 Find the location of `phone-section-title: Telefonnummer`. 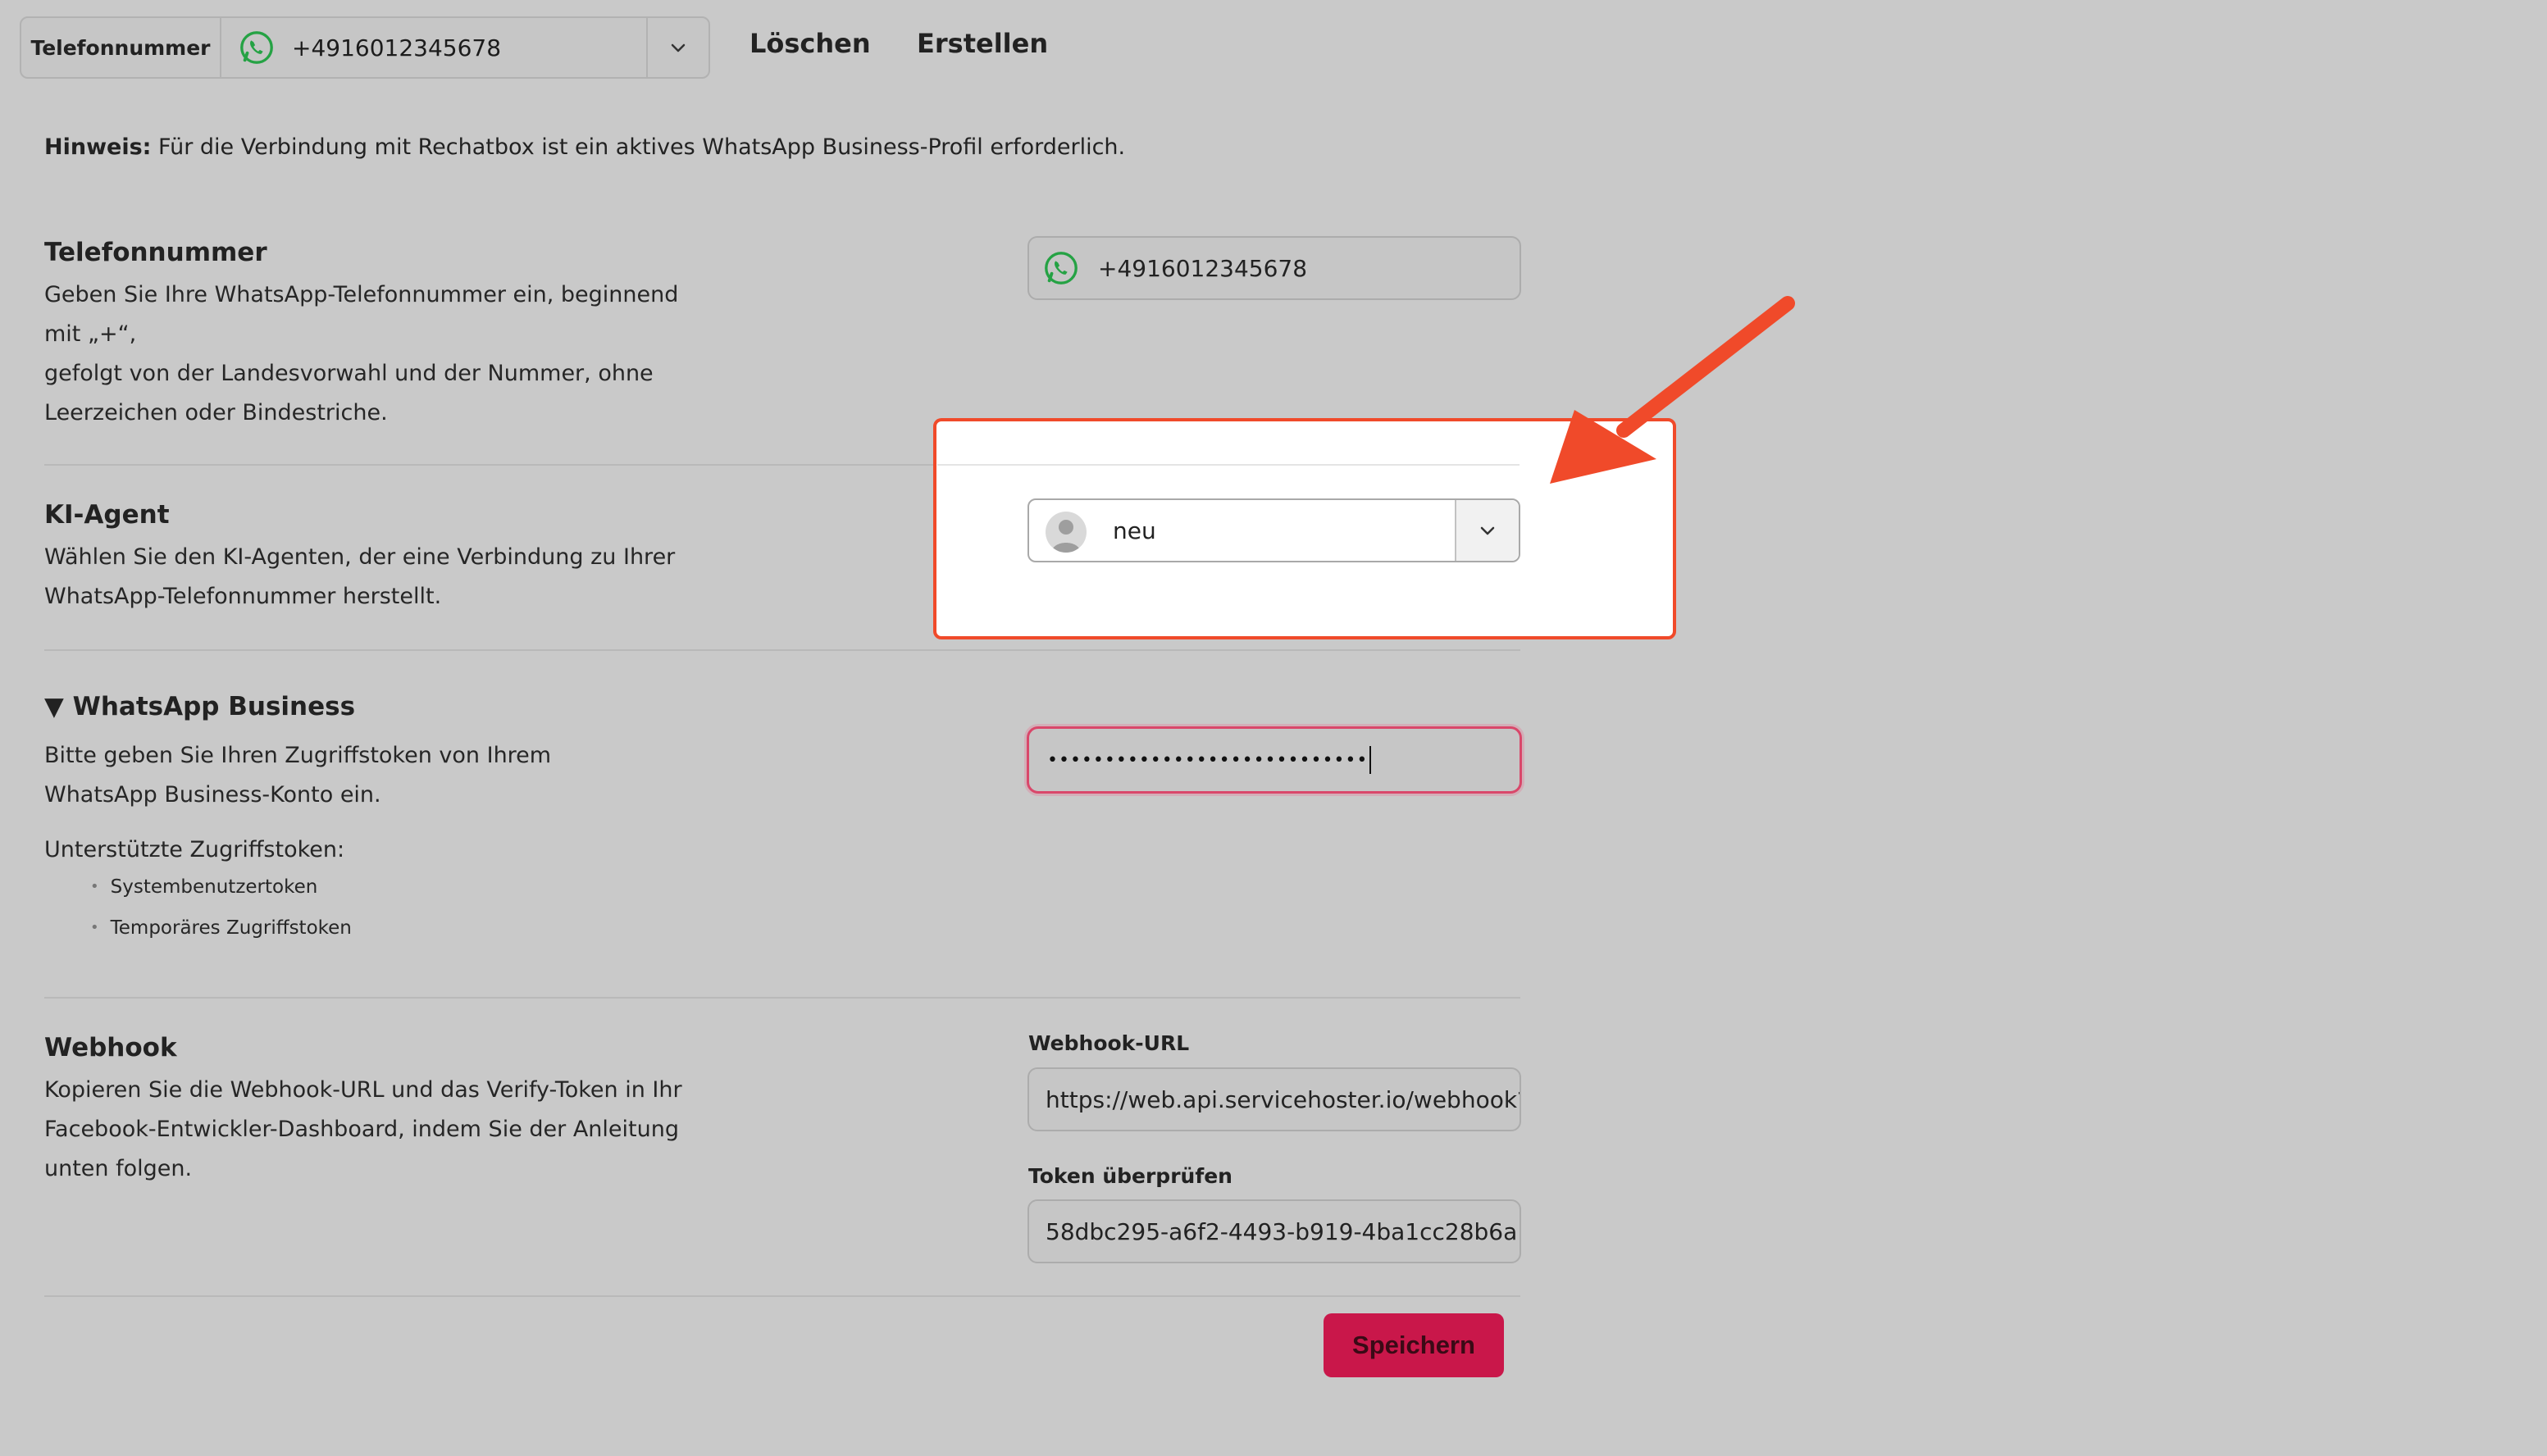

phone-section-title: Telefonnummer is located at coordinates (155, 252).